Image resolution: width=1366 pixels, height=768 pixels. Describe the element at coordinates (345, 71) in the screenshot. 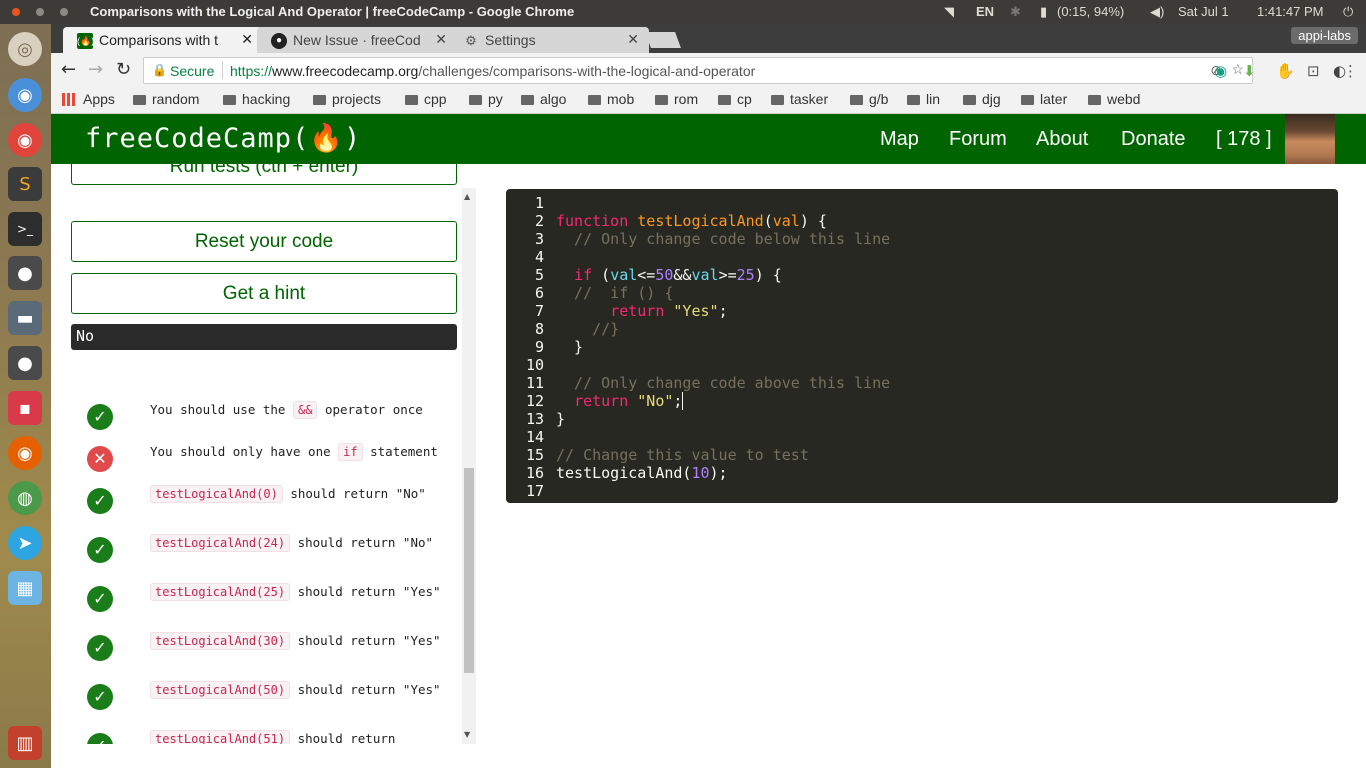

I see `url-host: www.freecodecamp.org` at that location.